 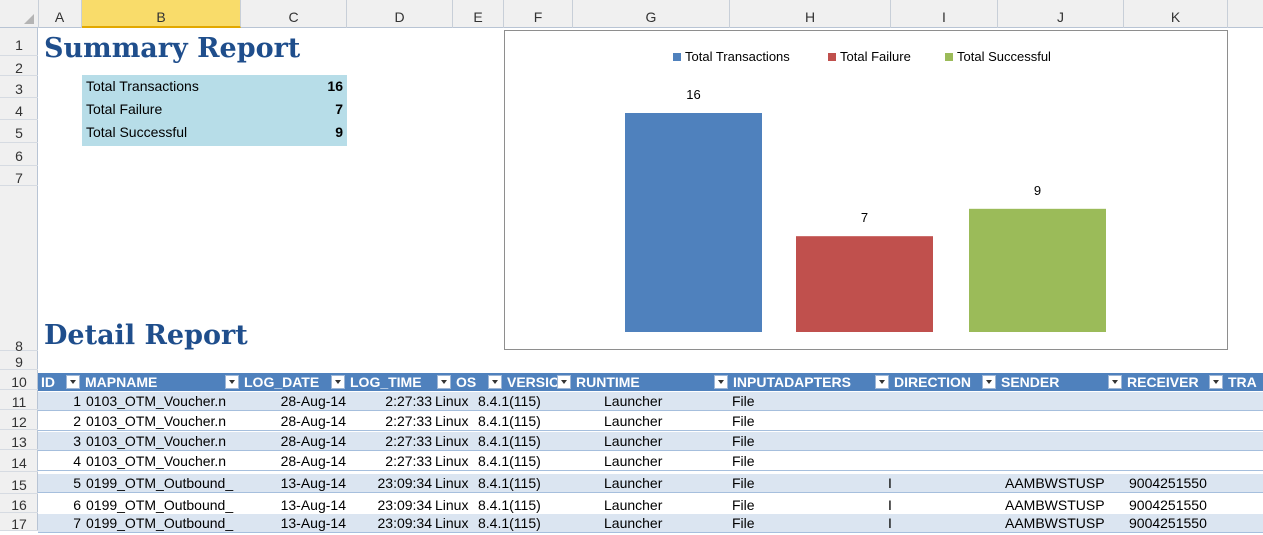 I want to click on row-header-15: 15, so click(x=19, y=483).